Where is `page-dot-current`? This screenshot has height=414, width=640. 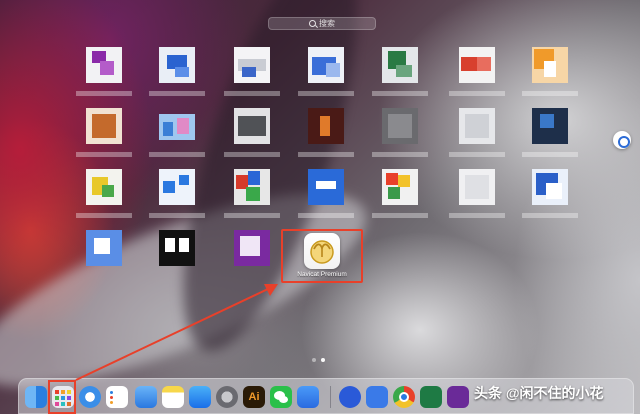
page-dot-current is located at coordinates (323, 360).